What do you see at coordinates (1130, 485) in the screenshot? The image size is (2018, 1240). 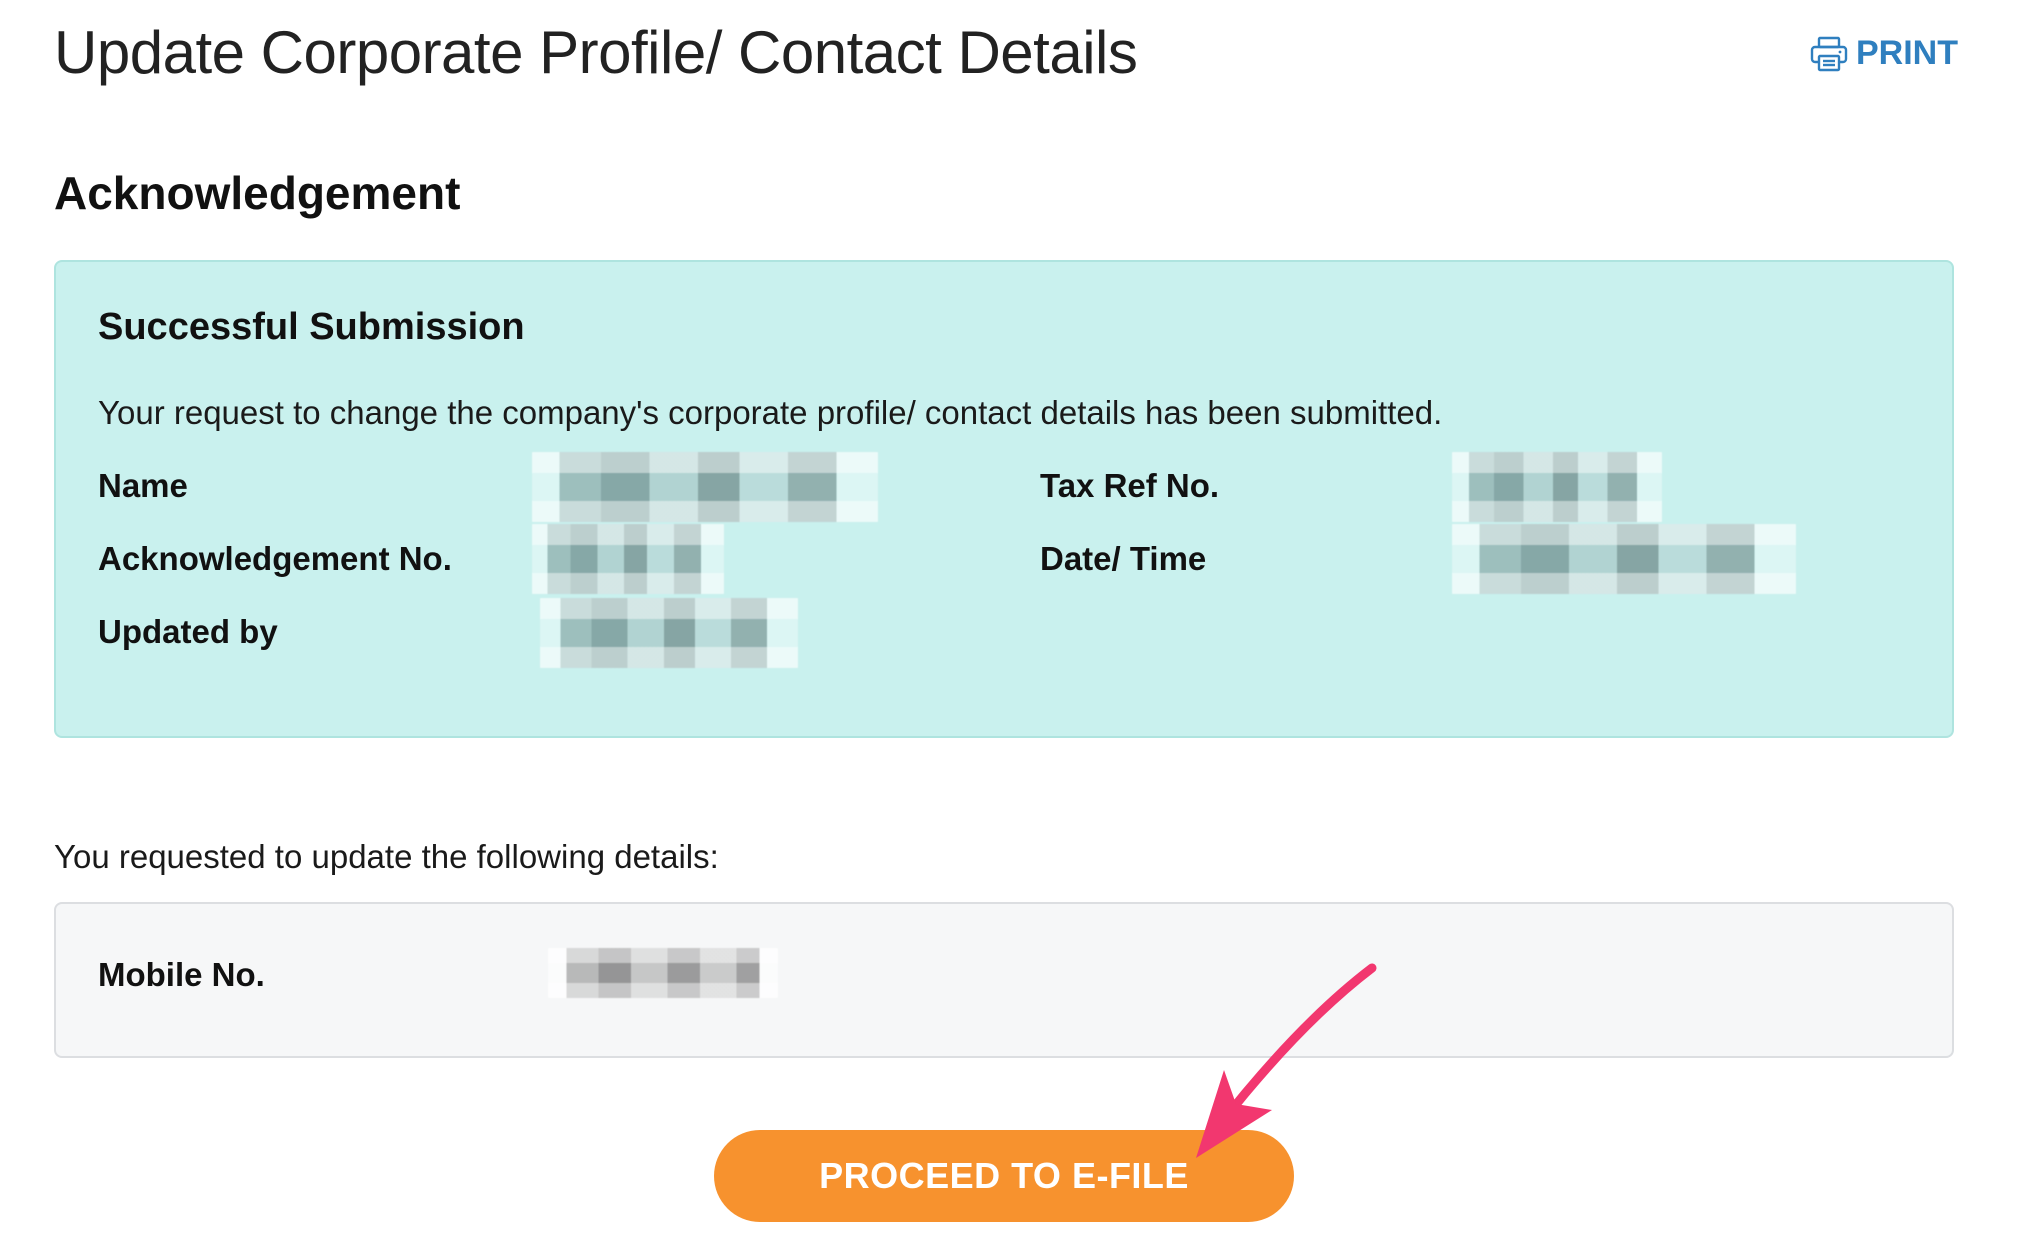 I see `tax-ref-label: Tax Ref No.` at bounding box center [1130, 485].